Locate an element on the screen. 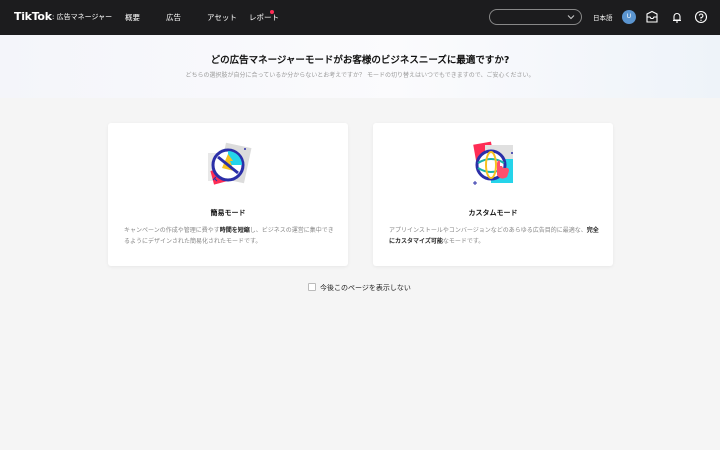 This screenshot has width=720, height=450. nav-overview: 概要 is located at coordinates (132, 17).